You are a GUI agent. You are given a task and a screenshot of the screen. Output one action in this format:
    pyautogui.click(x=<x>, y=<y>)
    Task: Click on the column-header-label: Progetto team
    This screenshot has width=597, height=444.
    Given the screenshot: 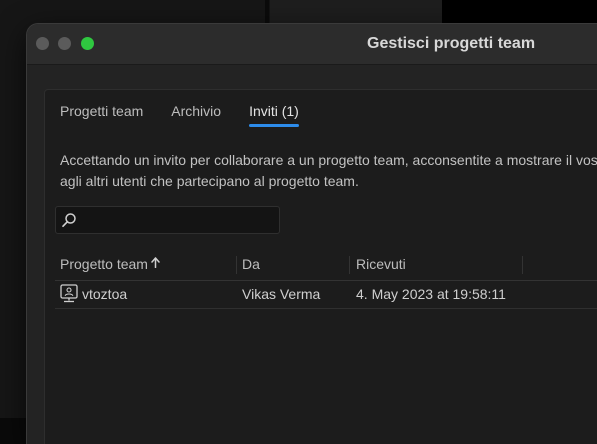 What is the action you would take?
    pyautogui.click(x=104, y=264)
    